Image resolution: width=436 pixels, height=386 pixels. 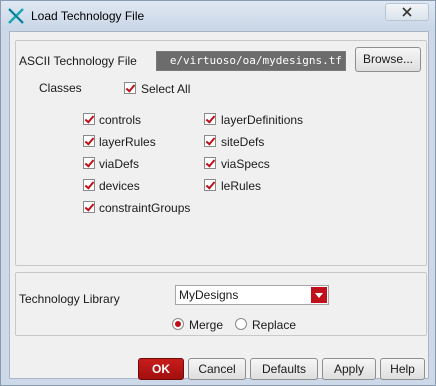 What do you see at coordinates (120, 120) in the screenshot?
I see `label-controls: controls` at bounding box center [120, 120].